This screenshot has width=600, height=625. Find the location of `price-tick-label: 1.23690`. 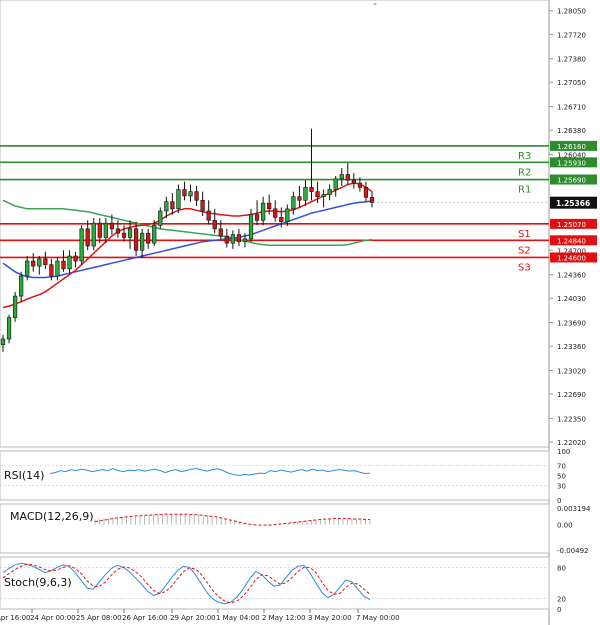

price-tick-label: 1.23690 is located at coordinates (571, 324).